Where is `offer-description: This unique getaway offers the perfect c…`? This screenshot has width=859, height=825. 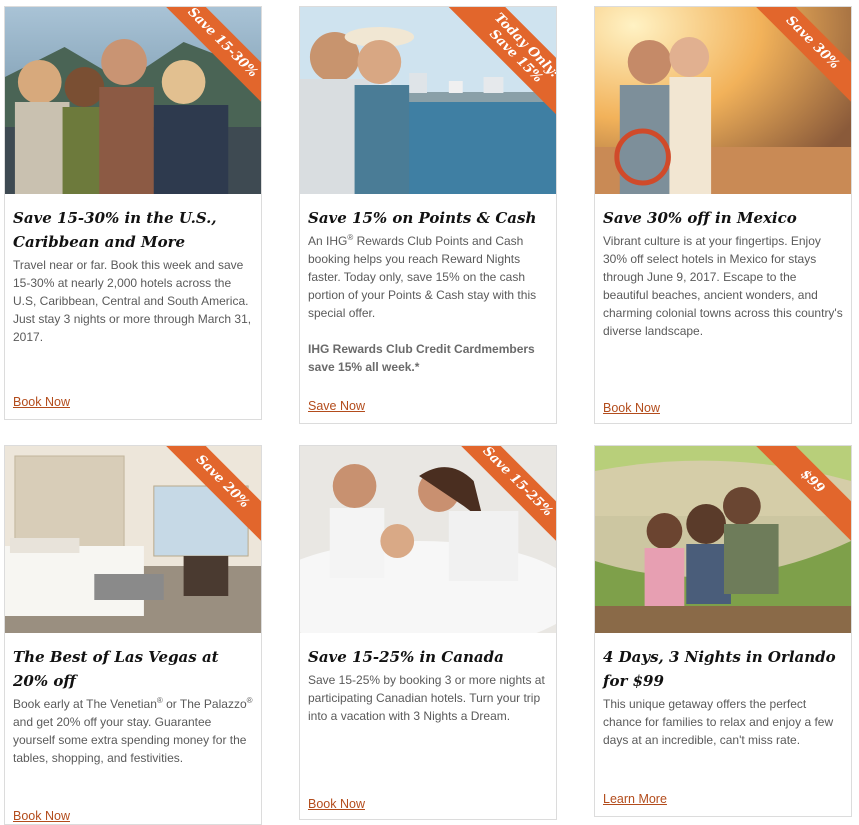
offer-description: This unique getaway offers the perfect c… is located at coordinates (718, 722).